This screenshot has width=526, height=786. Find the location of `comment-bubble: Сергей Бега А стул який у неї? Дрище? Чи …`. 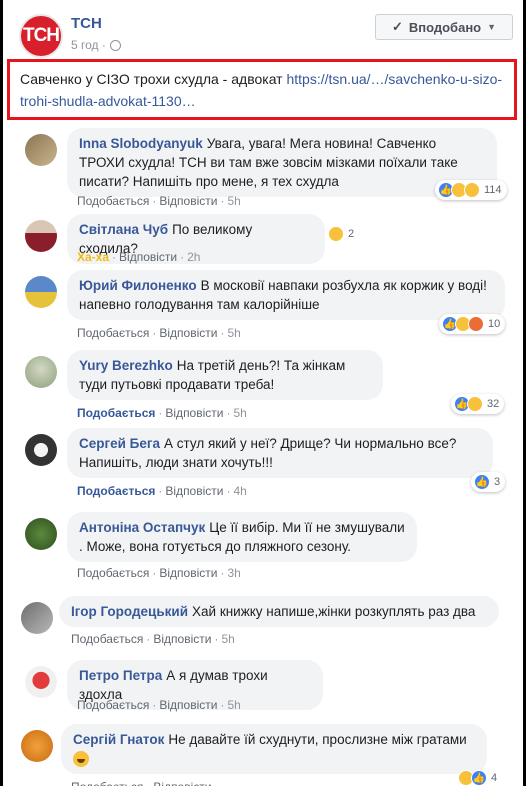

comment-bubble: Сергей Бега А стул який у неї? Дрище? Чи … is located at coordinates (280, 453).